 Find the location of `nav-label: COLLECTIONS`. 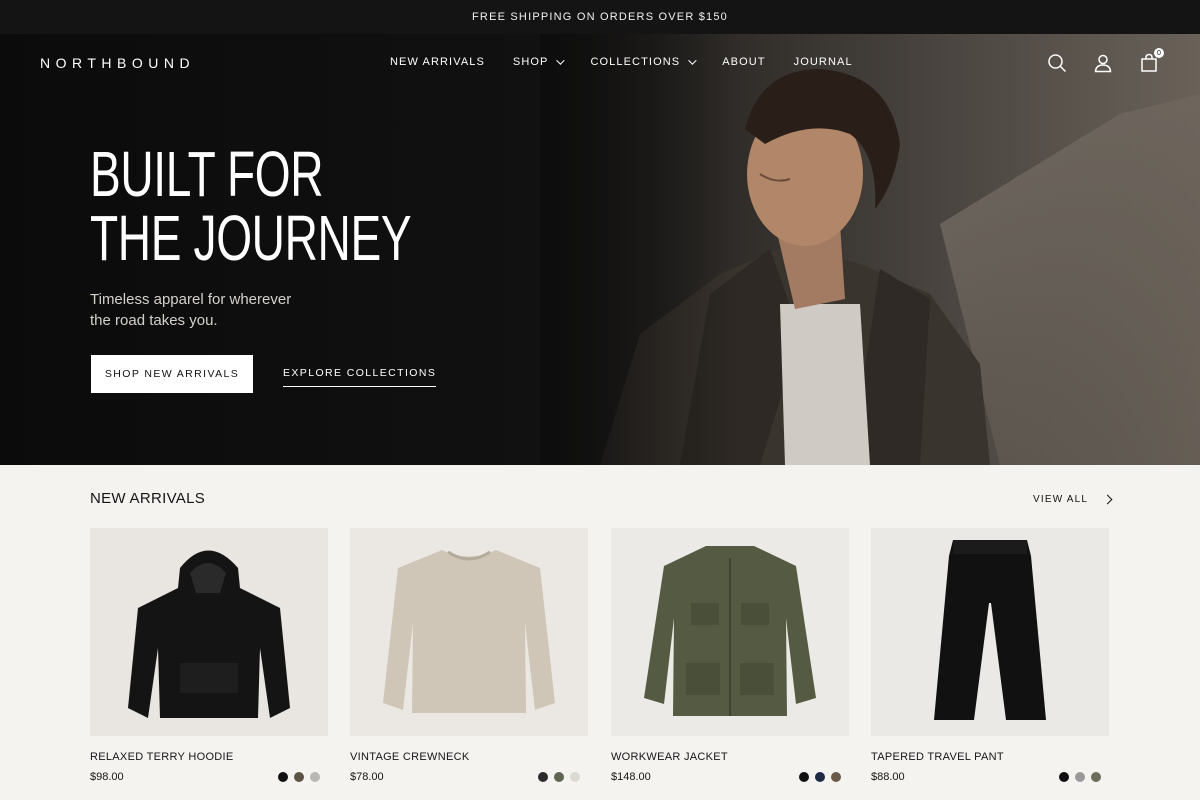

nav-label: COLLECTIONS is located at coordinates (635, 62).